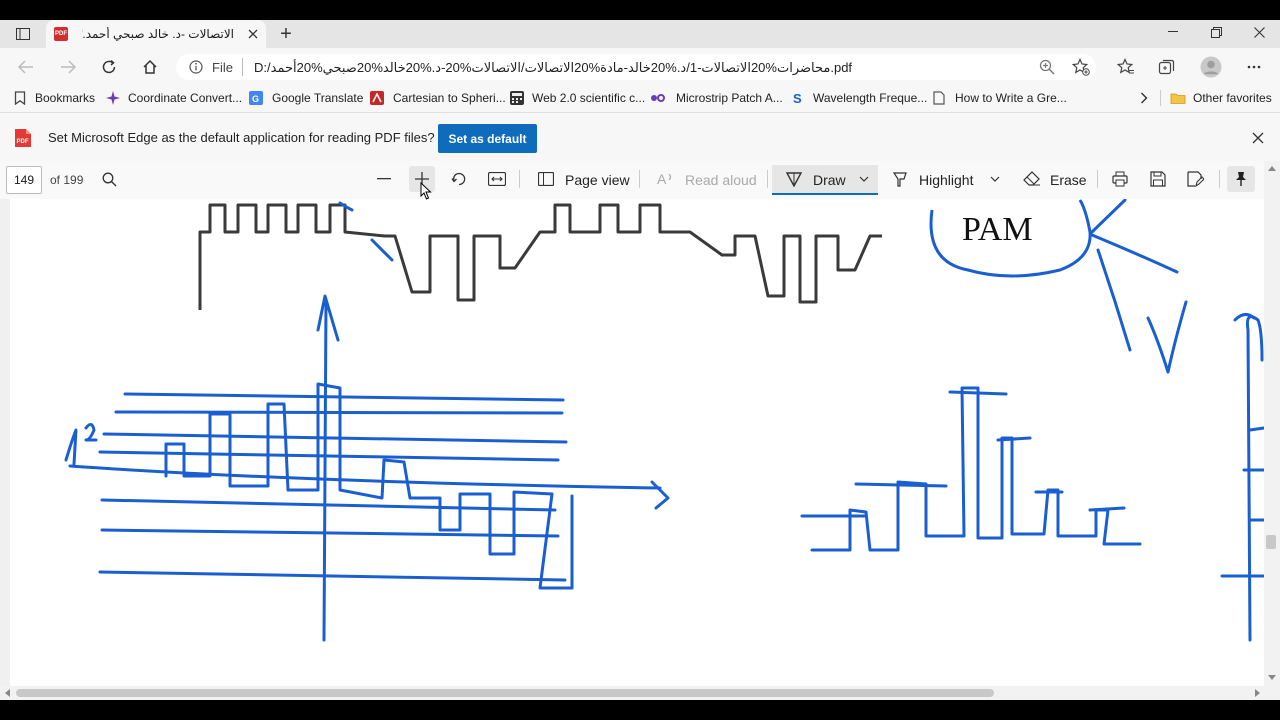 This screenshot has width=1280, height=720. I want to click on save-as-icon, so click(1195, 179).